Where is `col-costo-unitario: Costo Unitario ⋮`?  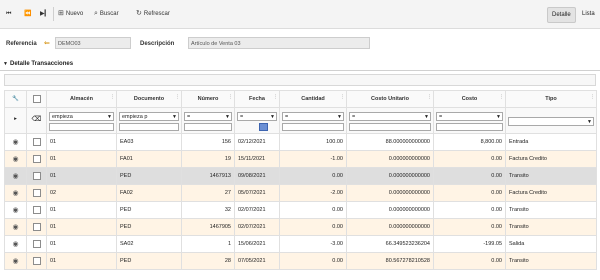 col-costo-unitario: Costo Unitario ⋮ is located at coordinates (390, 99).